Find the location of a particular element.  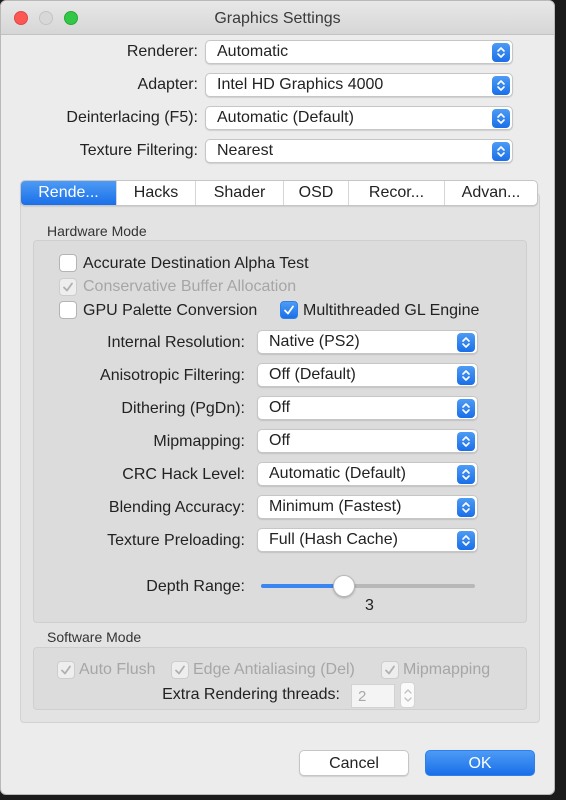

auto-flush-checkbox is located at coordinates (66, 670).